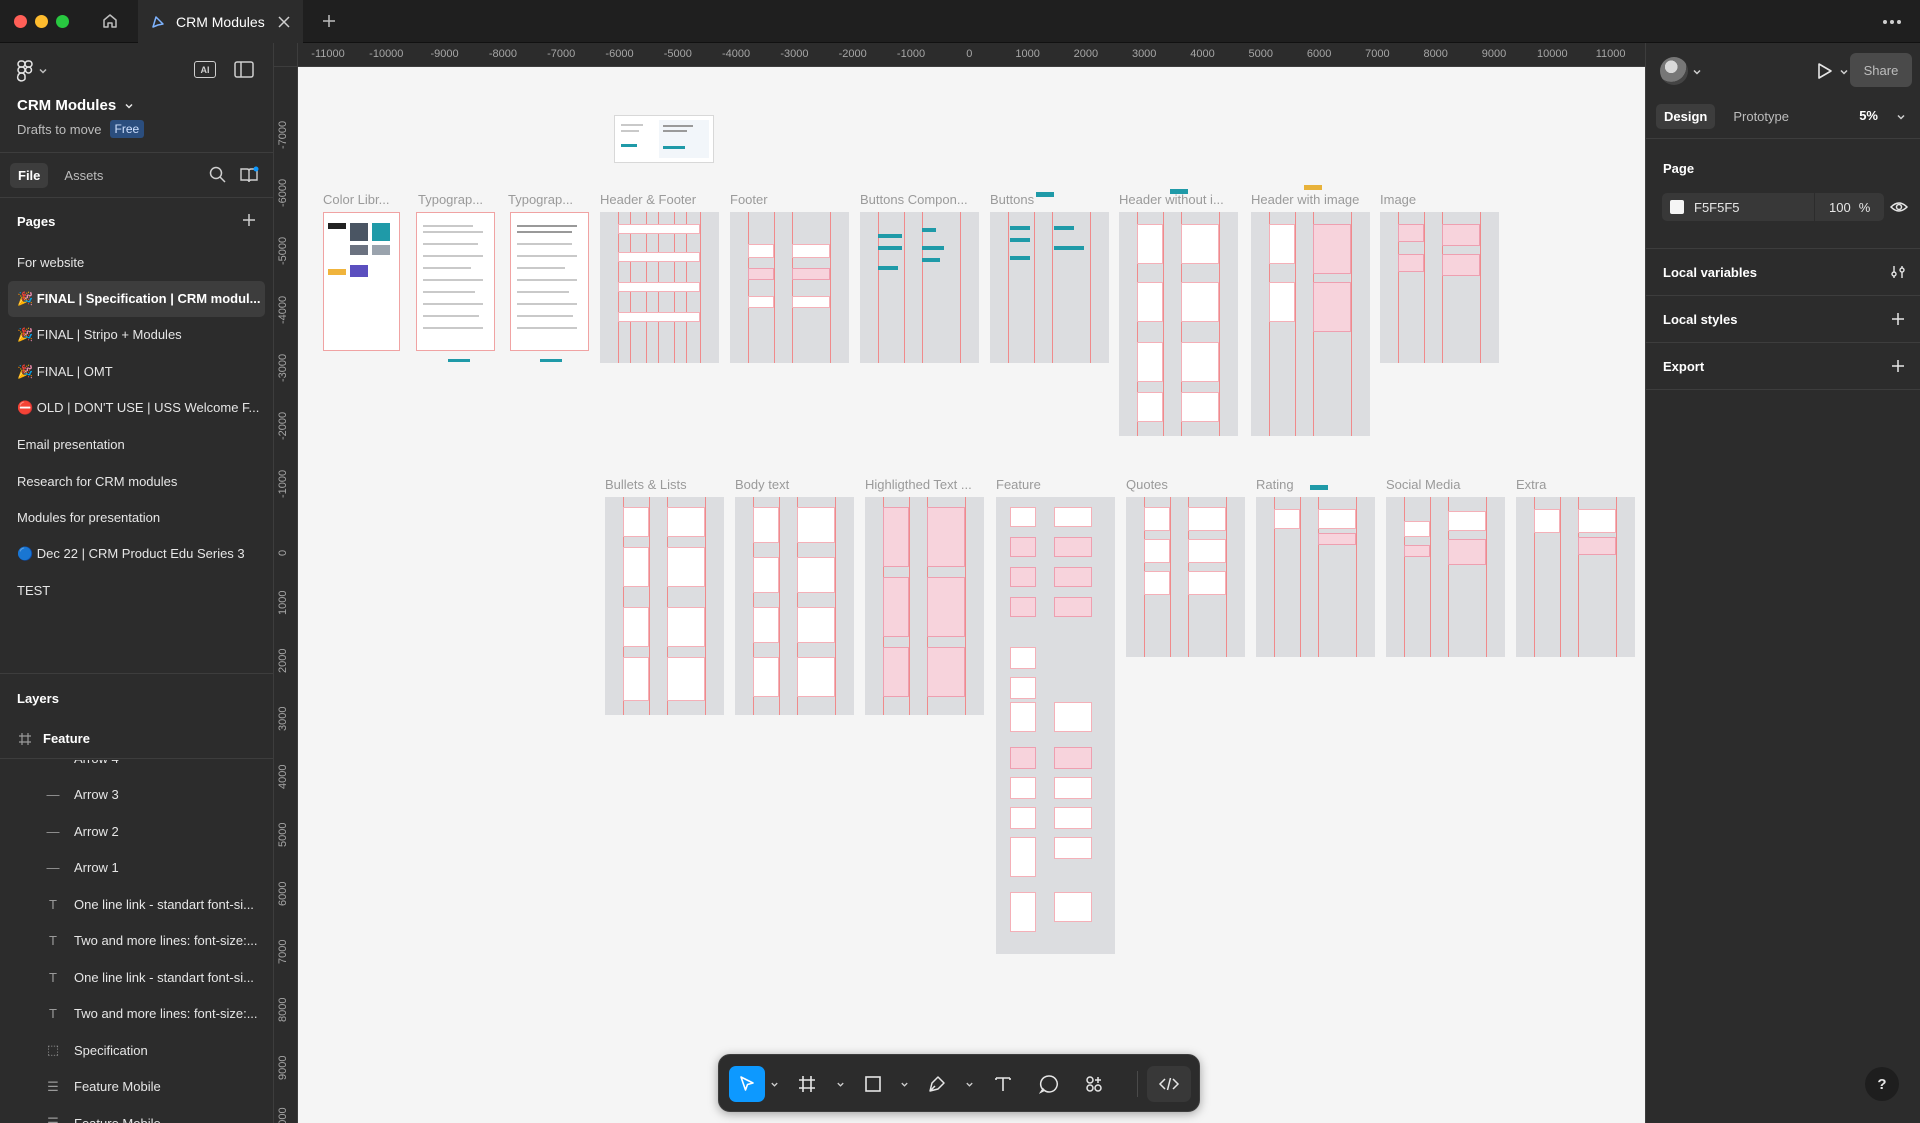 The image size is (1920, 1123). Describe the element at coordinates (1575, 577) in the screenshot. I see `frame-extra` at that location.